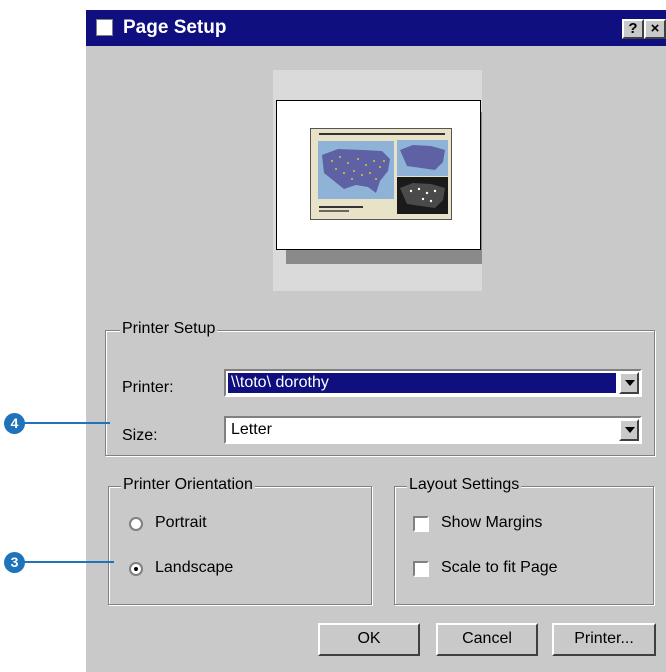  Describe the element at coordinates (487, 639) in the screenshot. I see `cancel-button: Cancel` at that location.